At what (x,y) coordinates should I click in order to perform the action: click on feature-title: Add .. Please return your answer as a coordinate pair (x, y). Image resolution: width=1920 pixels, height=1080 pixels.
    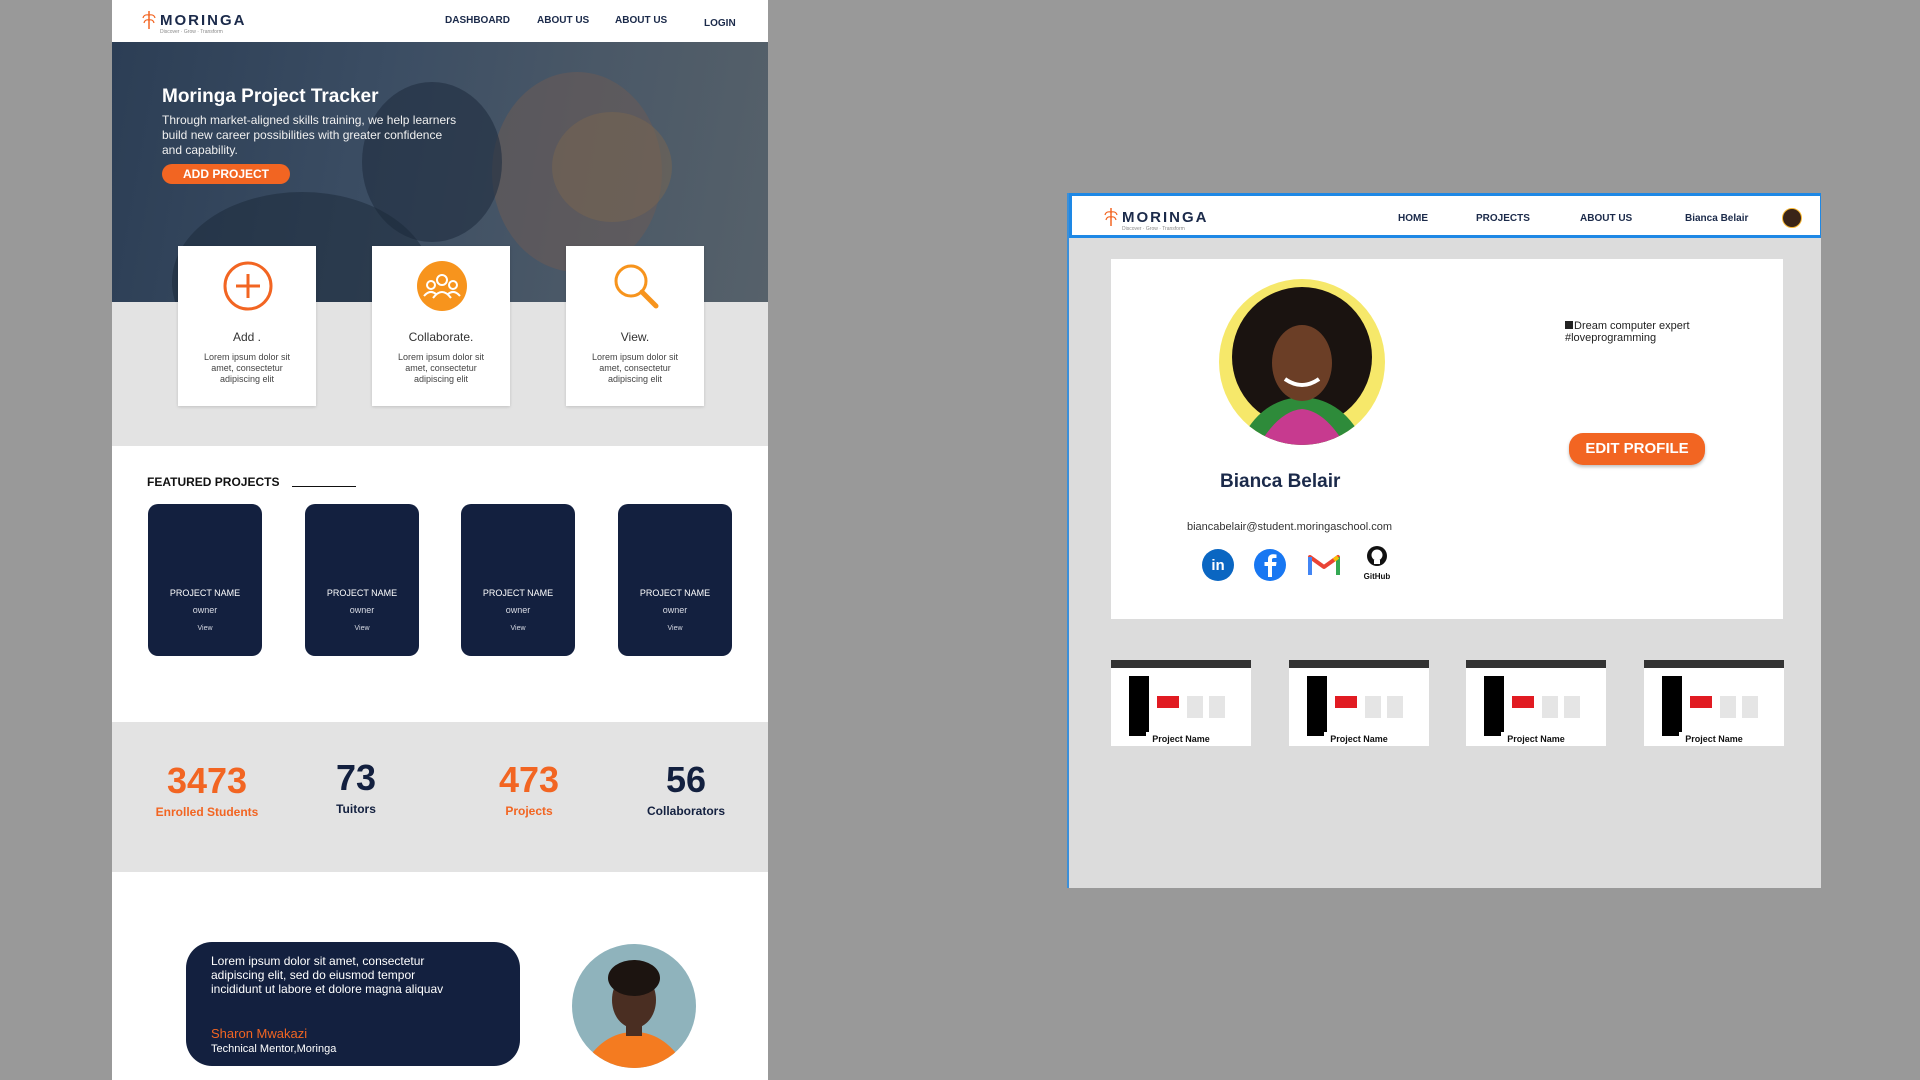
    Looking at the image, I should click on (247, 337).